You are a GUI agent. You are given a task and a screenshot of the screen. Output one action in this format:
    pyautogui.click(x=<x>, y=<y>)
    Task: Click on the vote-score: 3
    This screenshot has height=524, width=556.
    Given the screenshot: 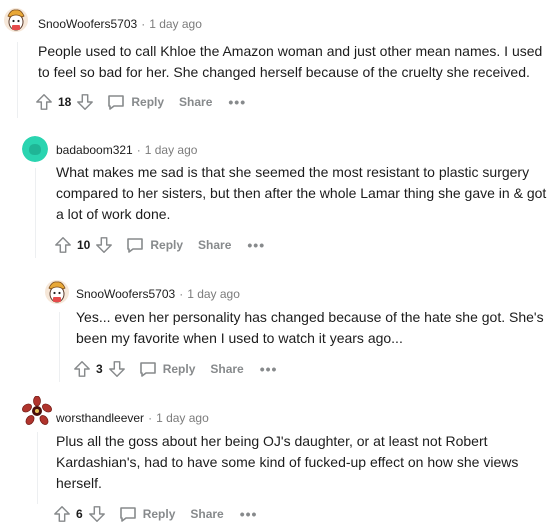 What is the action you would take?
    pyautogui.click(x=99, y=369)
    